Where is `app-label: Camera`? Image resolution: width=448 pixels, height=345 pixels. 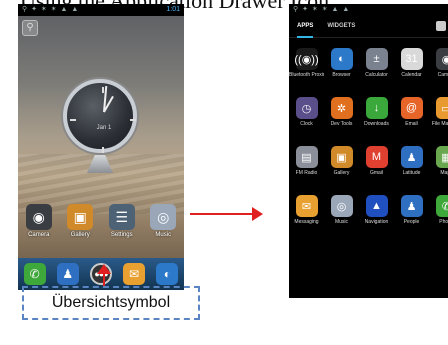
app-label: Camera is located at coordinates (442, 75).